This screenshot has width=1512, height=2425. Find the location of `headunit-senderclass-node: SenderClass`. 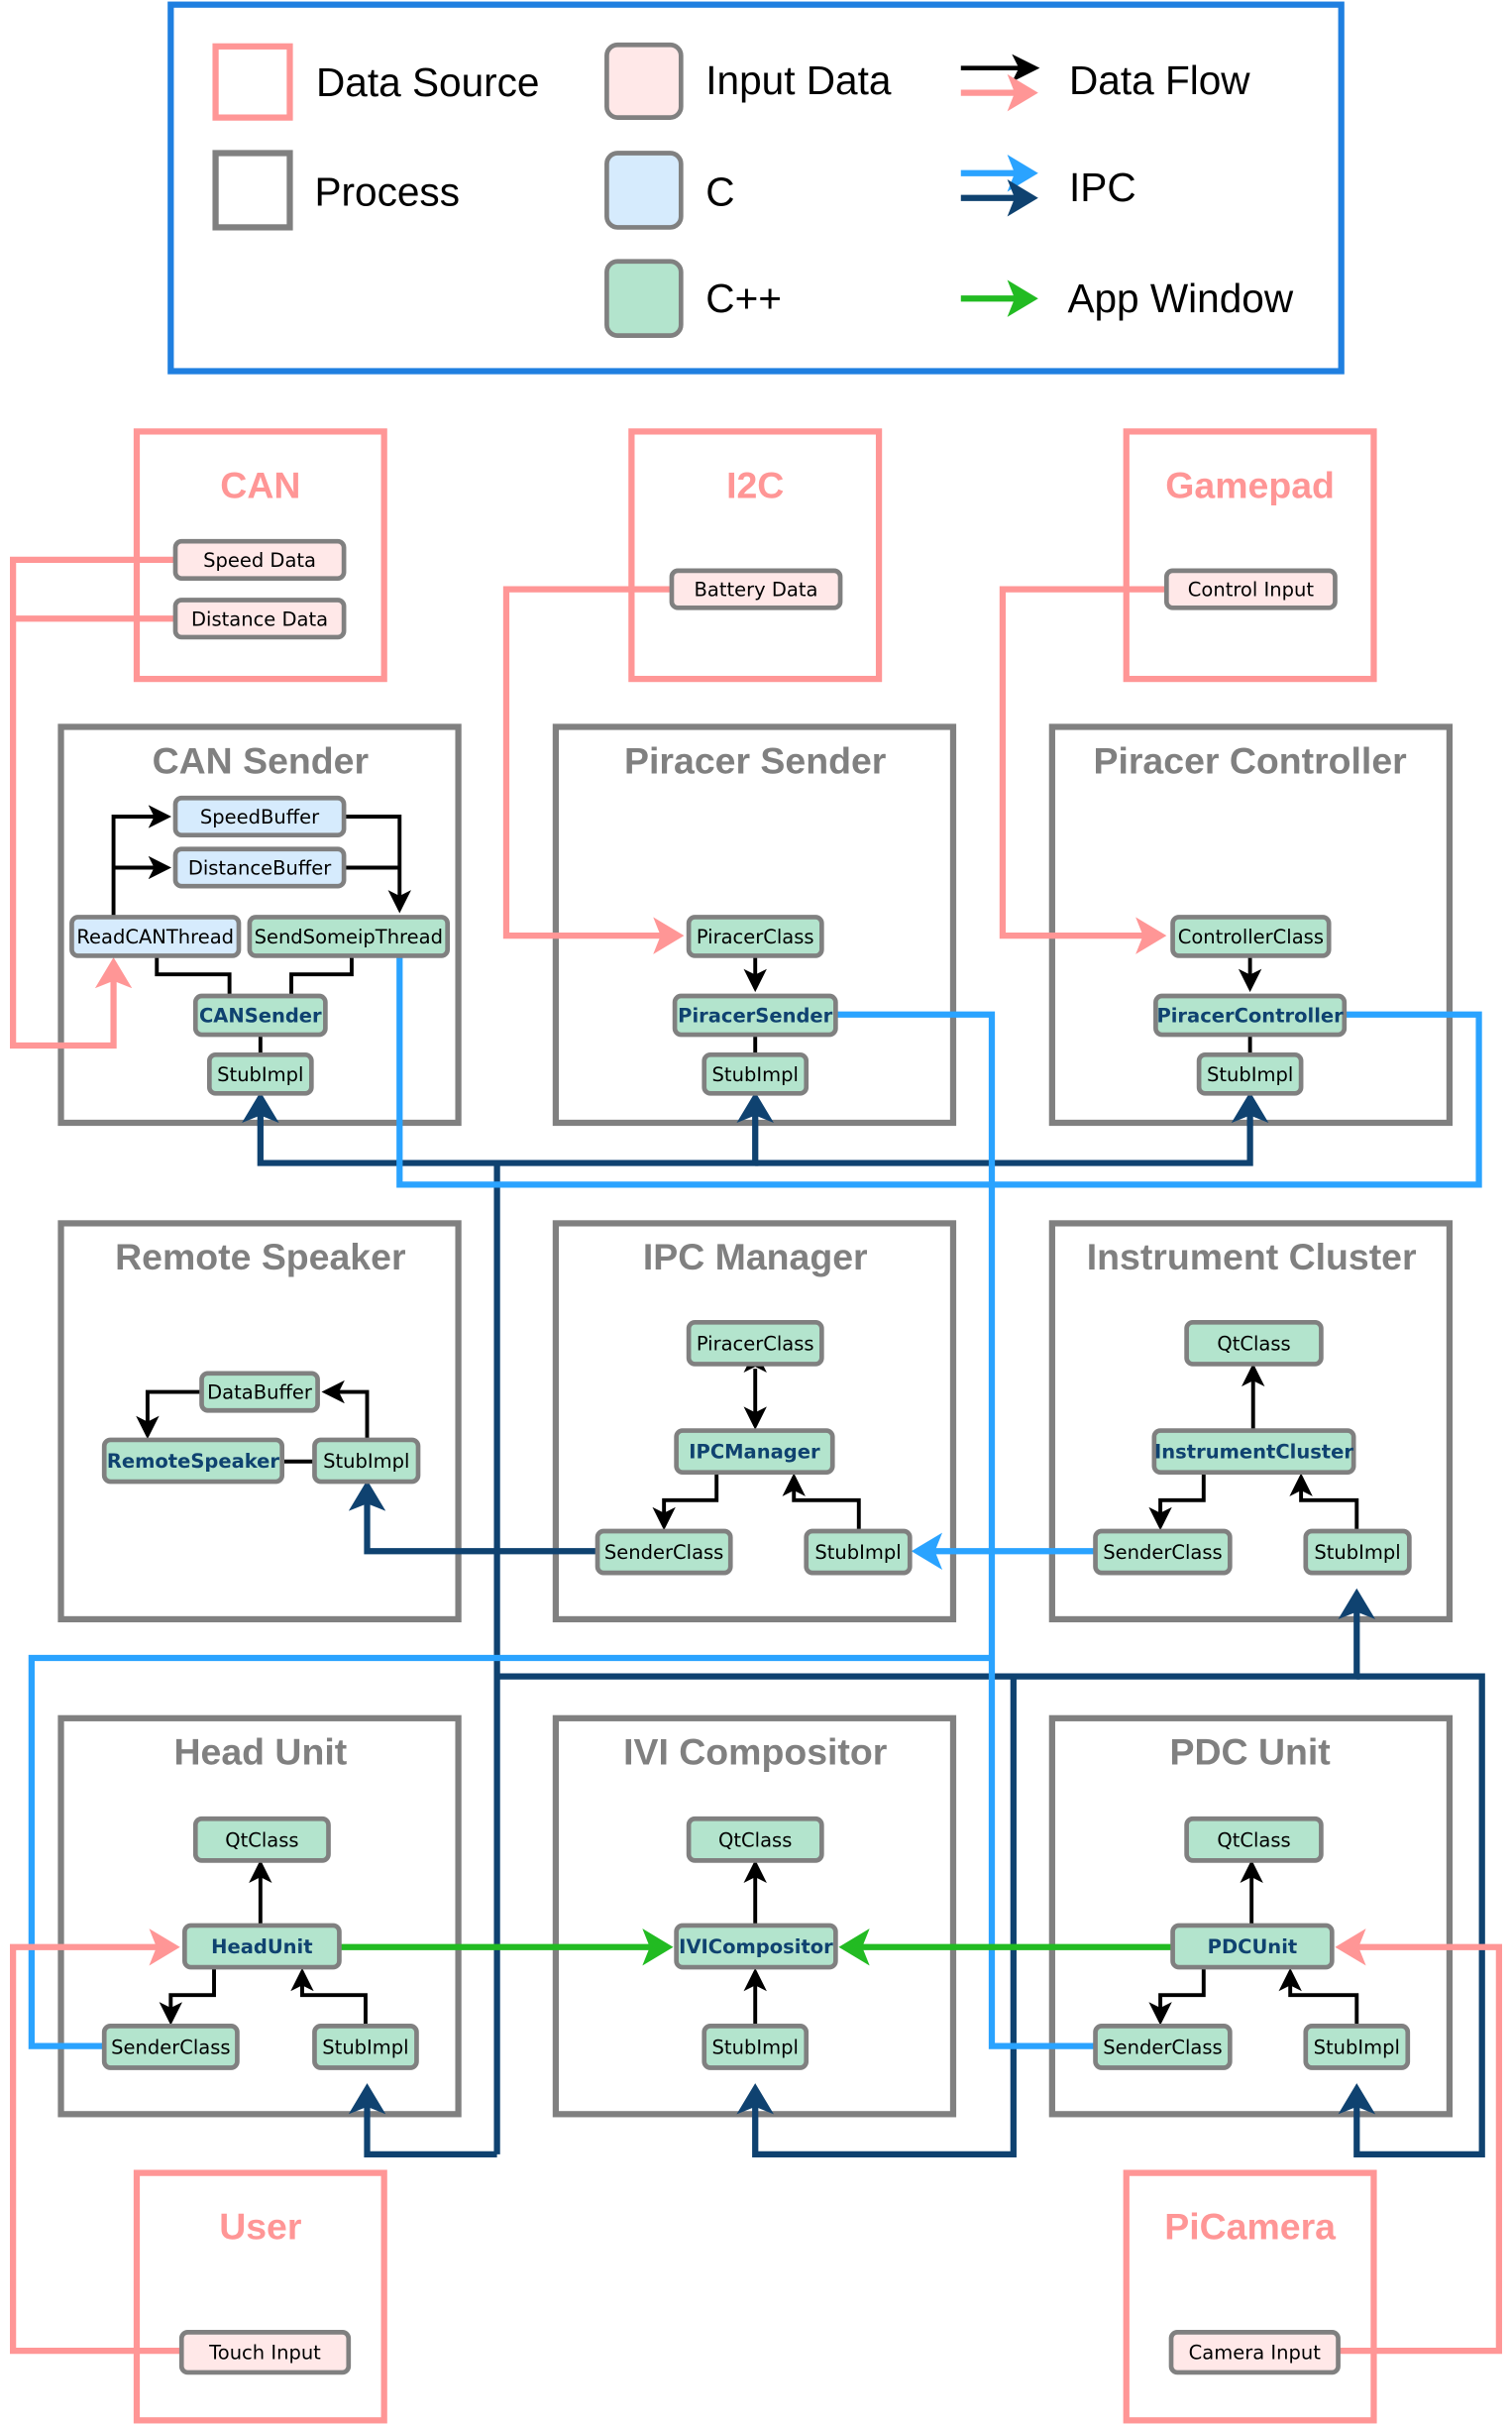

headunit-senderclass-node: SenderClass is located at coordinates (171, 2047).